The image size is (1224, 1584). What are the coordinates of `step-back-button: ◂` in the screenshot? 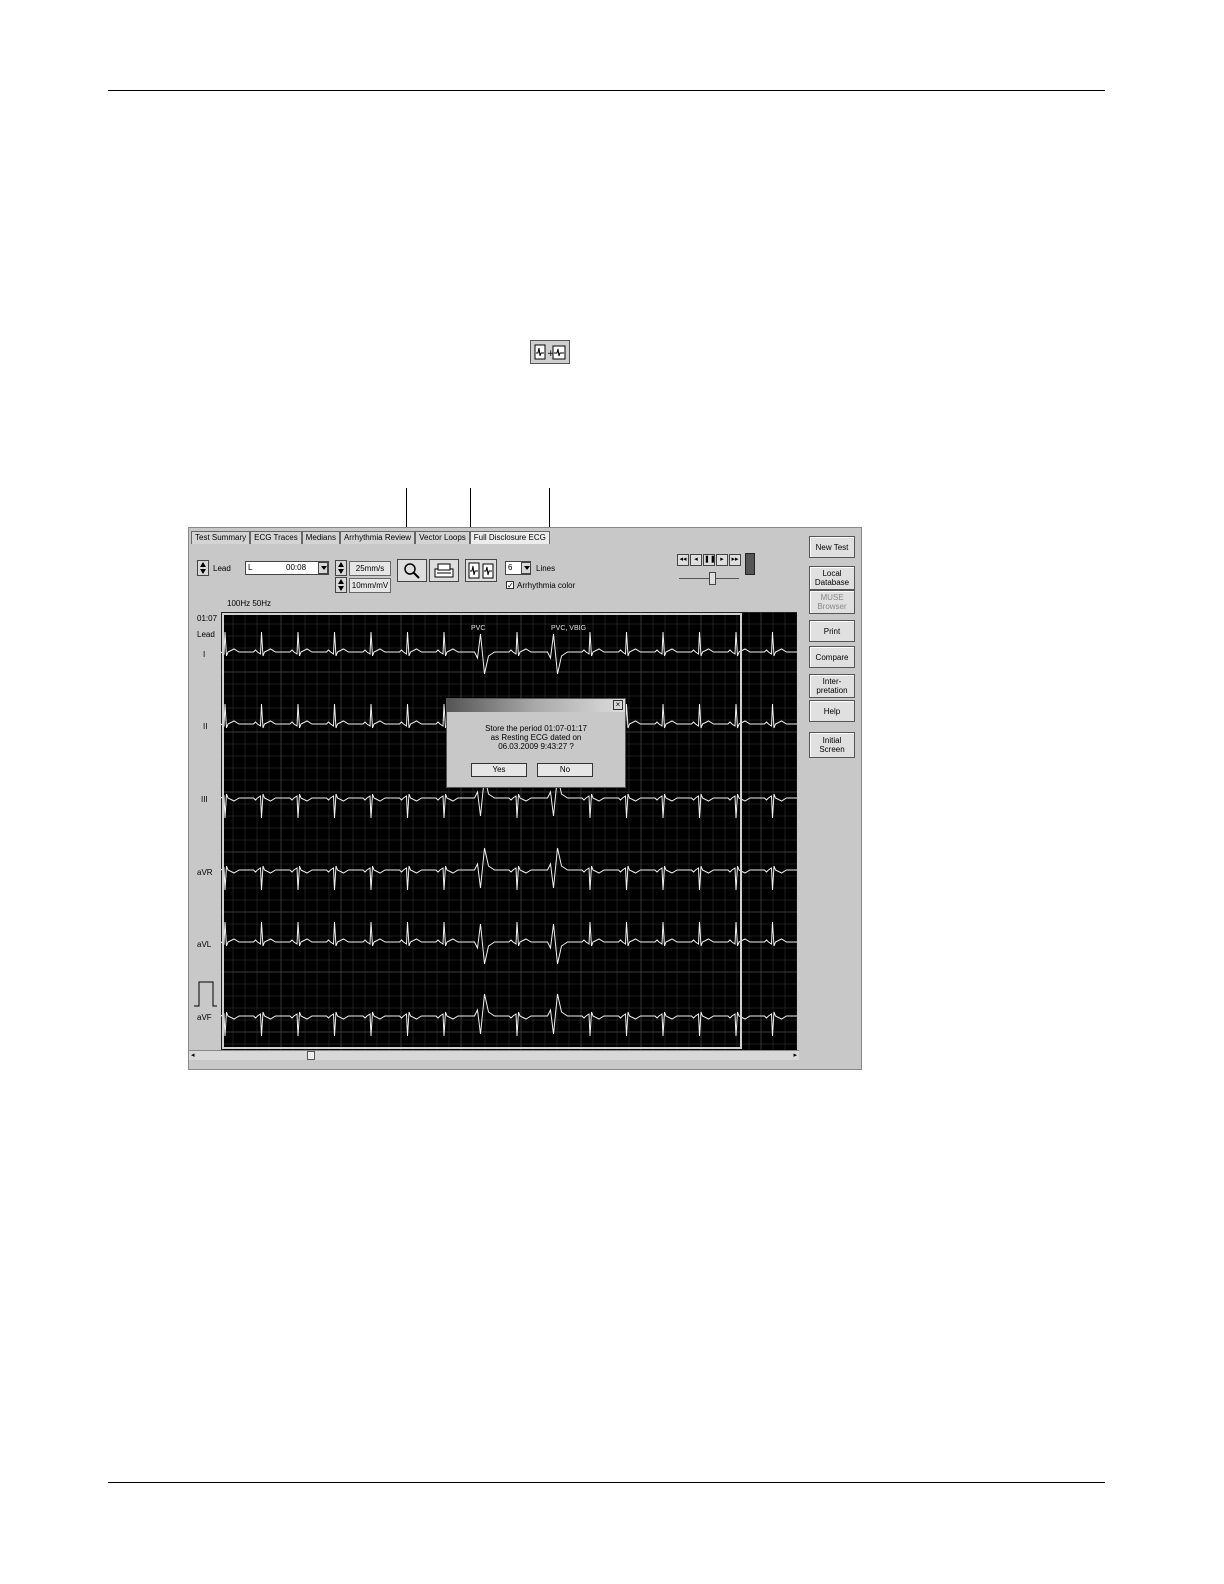 It's located at (696, 560).